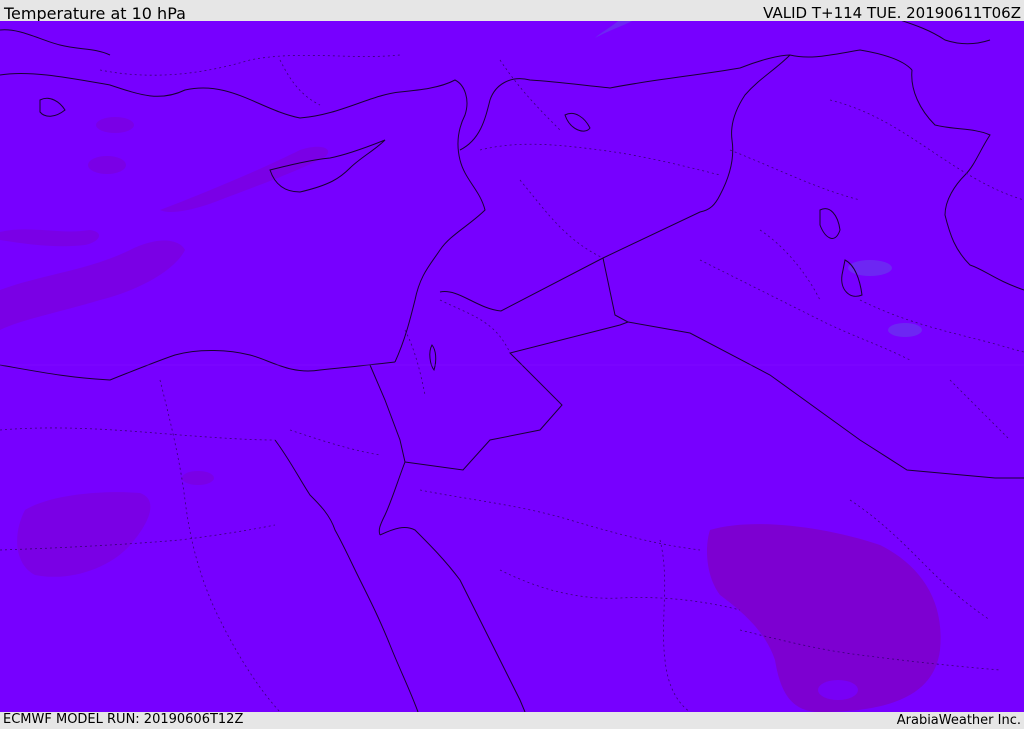 This screenshot has height=729, width=1024. Describe the element at coordinates (198, 478) in the screenshot. I see `warm-patch-egypt-small` at that location.